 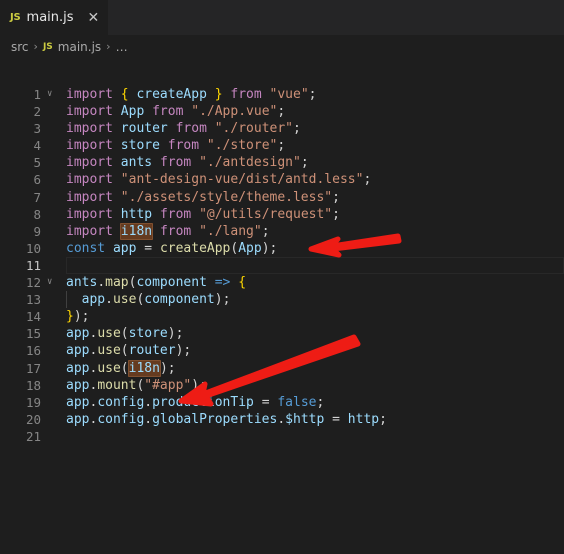 I want to click on line-number: 21, so click(x=33, y=436).